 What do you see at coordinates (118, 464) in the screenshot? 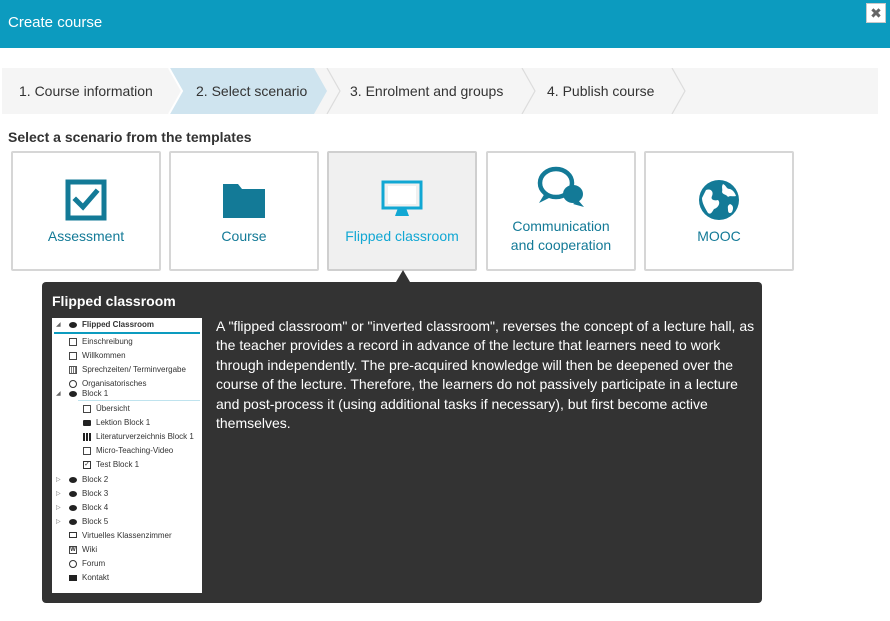
I see `tree-label: Test Block 1` at bounding box center [118, 464].